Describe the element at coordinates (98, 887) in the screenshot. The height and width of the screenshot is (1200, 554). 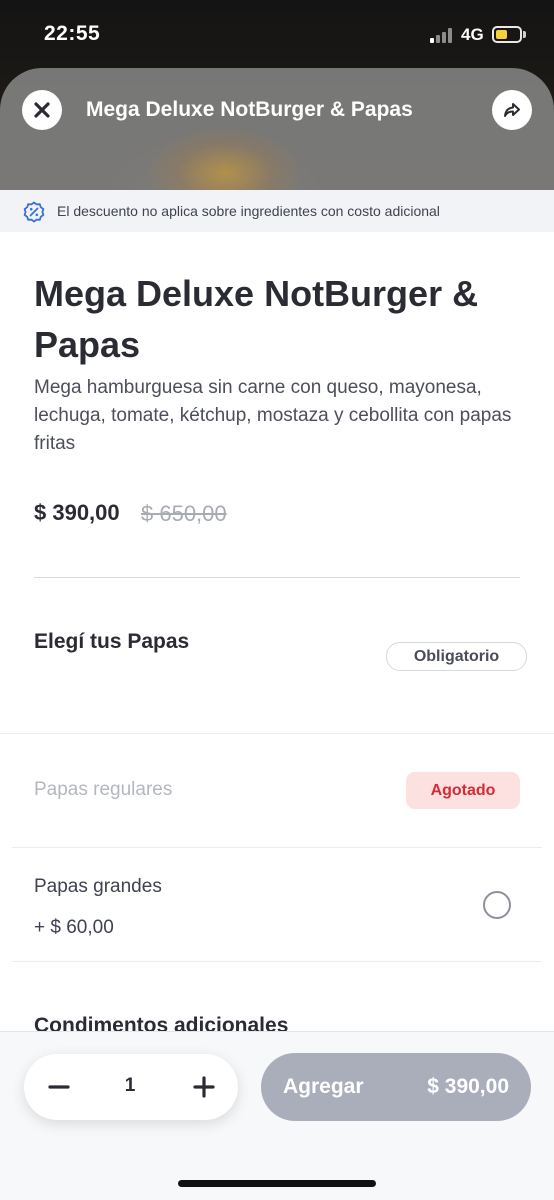
I see `option-large-fries-label: Papas grandes` at that location.